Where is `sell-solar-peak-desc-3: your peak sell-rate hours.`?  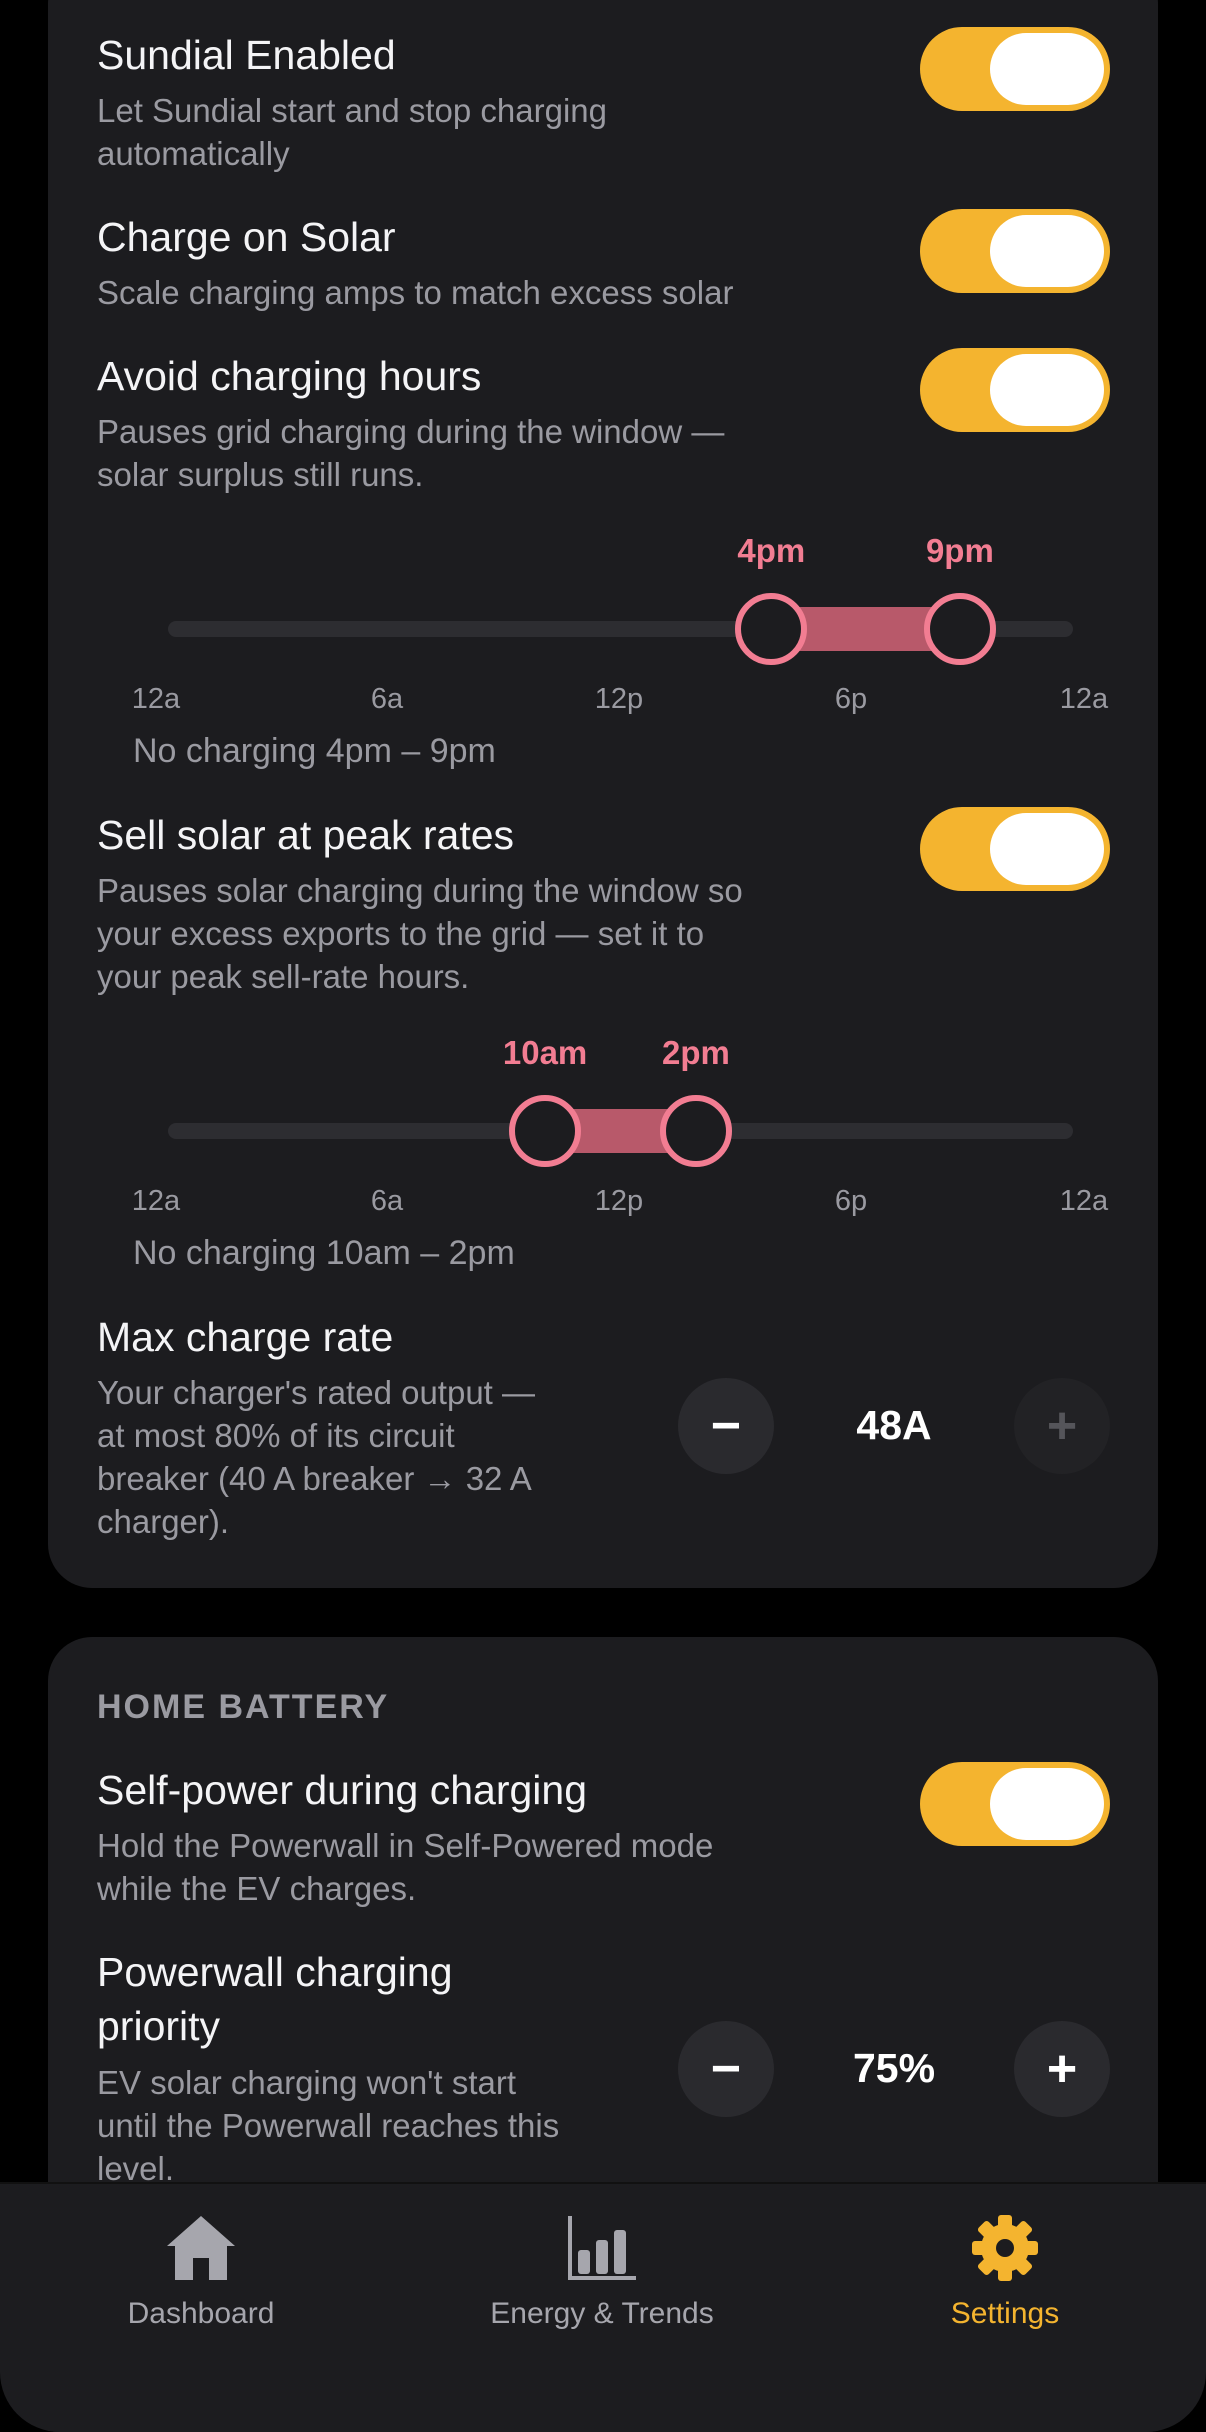
sell-solar-peak-desc-3: your peak sell-rate hours. is located at coordinates (283, 976).